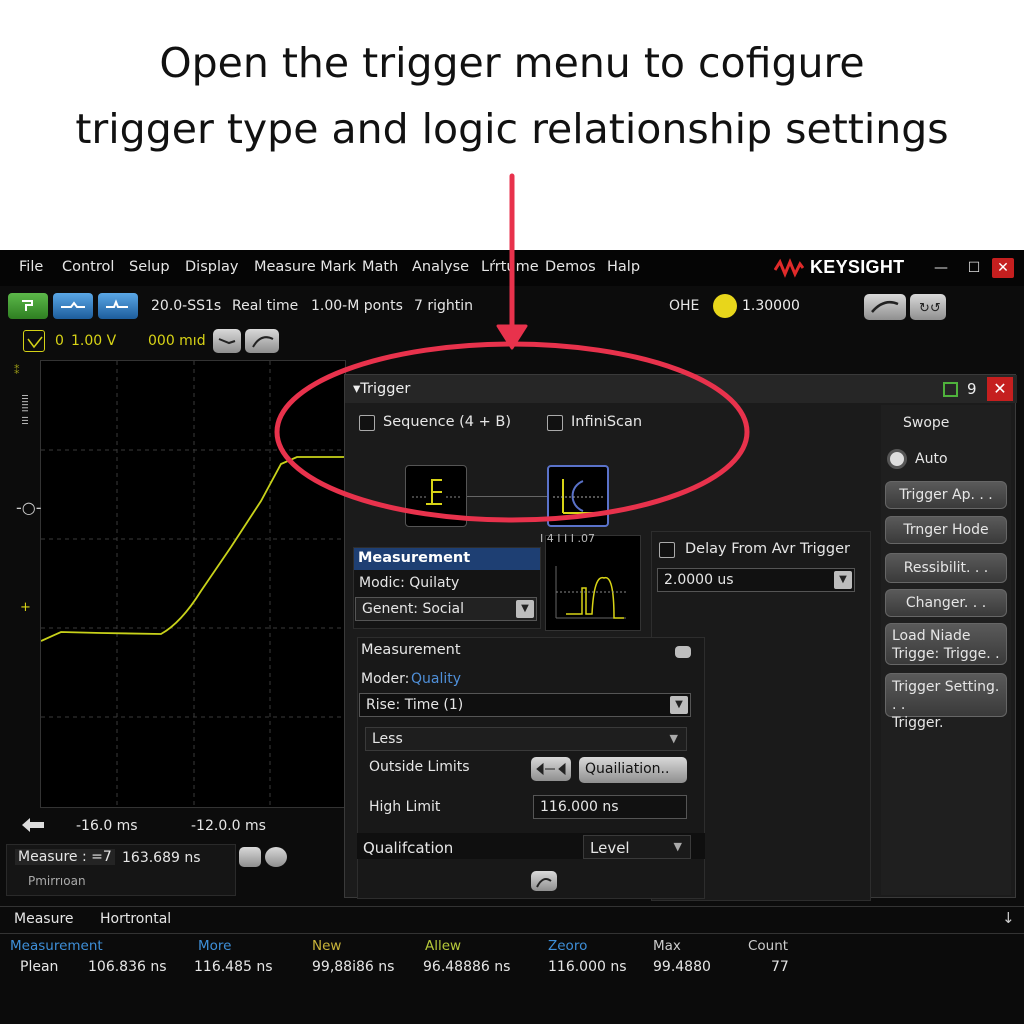 This screenshot has height=1024, width=1024. What do you see at coordinates (610, 807) in the screenshot?
I see `high-limit-input: 116.000 ns` at bounding box center [610, 807].